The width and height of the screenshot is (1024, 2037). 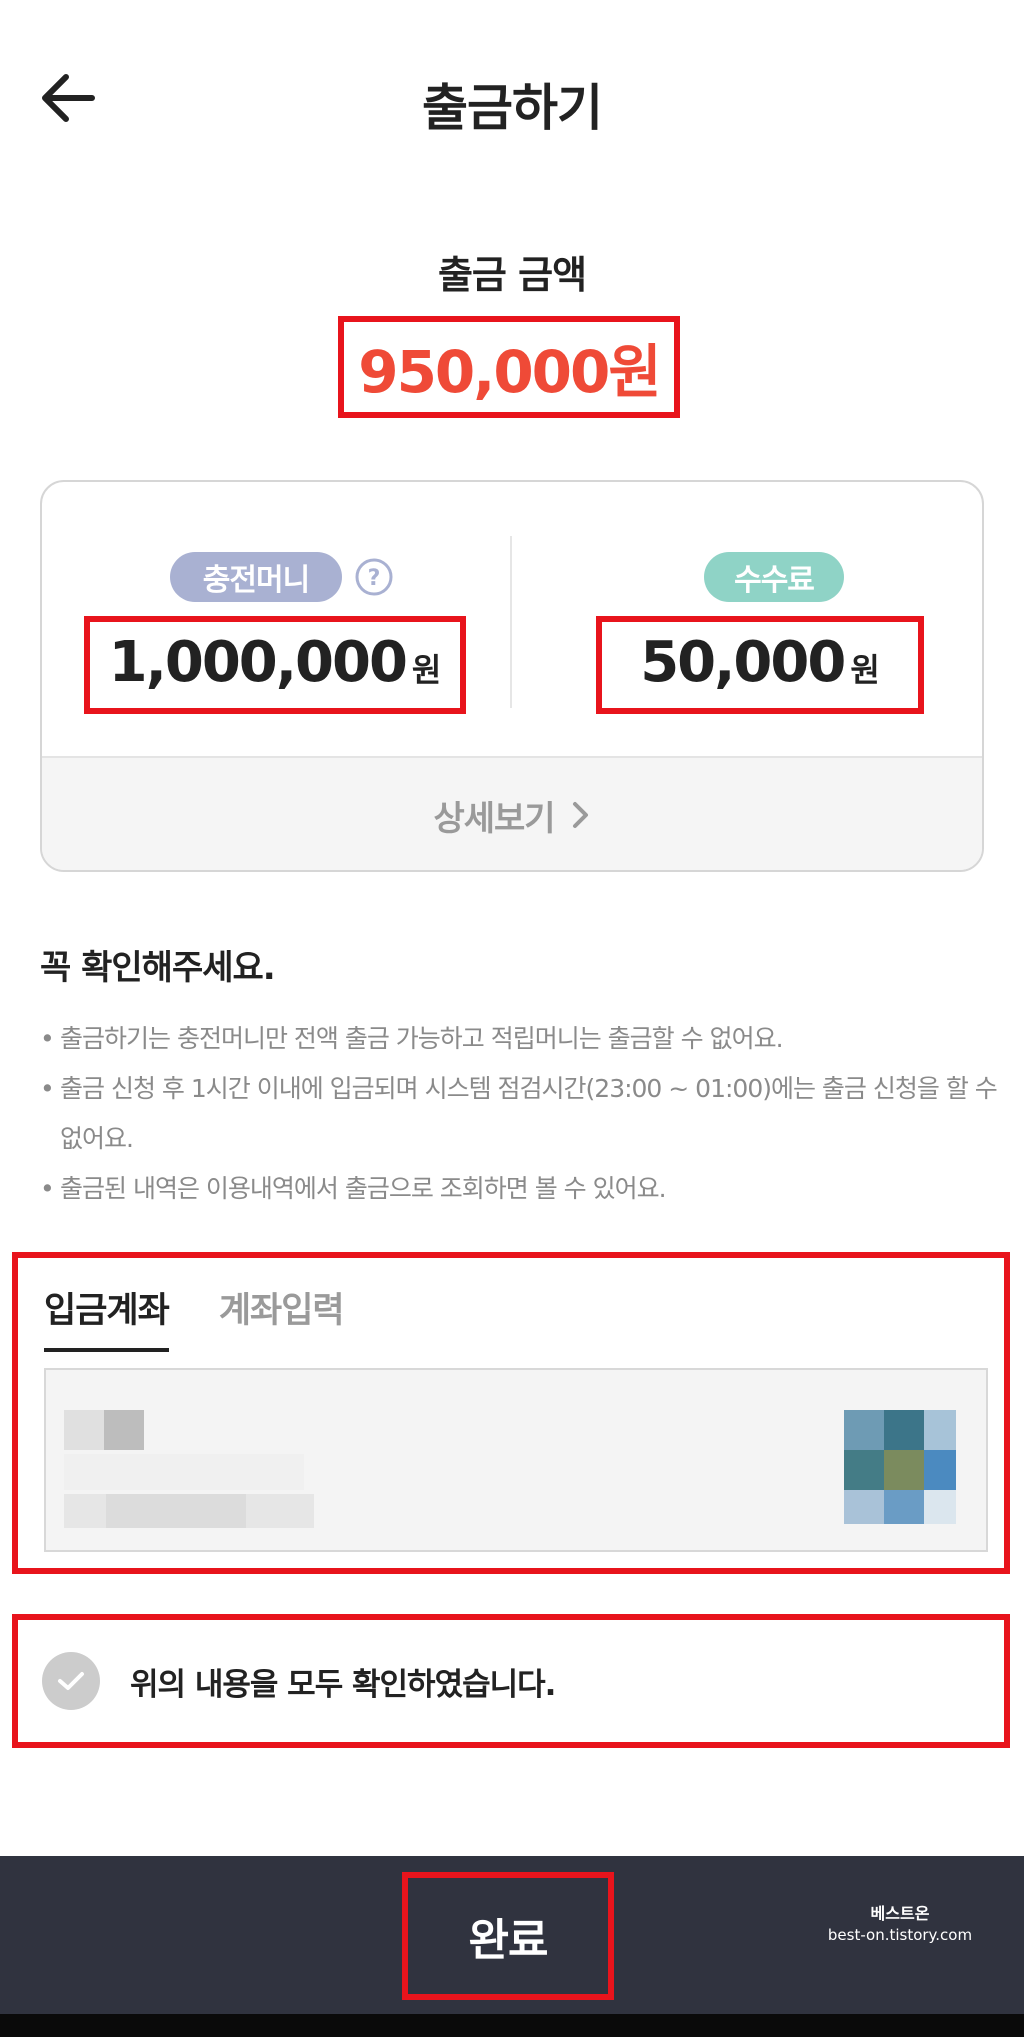 I want to click on notice-item: 출금하기는 충전머니만 전액 출금 가능하고 적립머니는 출금할 수 없어요., so click(x=520, y=1039).